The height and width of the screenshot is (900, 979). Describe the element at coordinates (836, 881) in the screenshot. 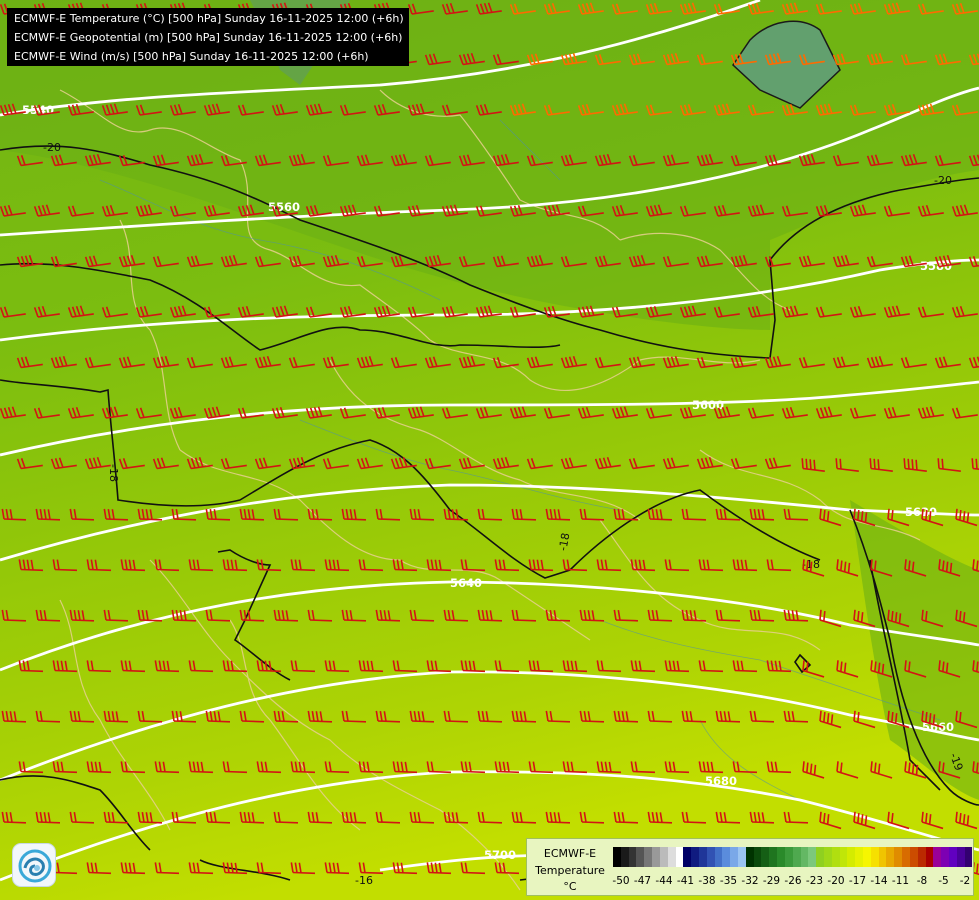

I see `legend-tick-label: -20` at that location.